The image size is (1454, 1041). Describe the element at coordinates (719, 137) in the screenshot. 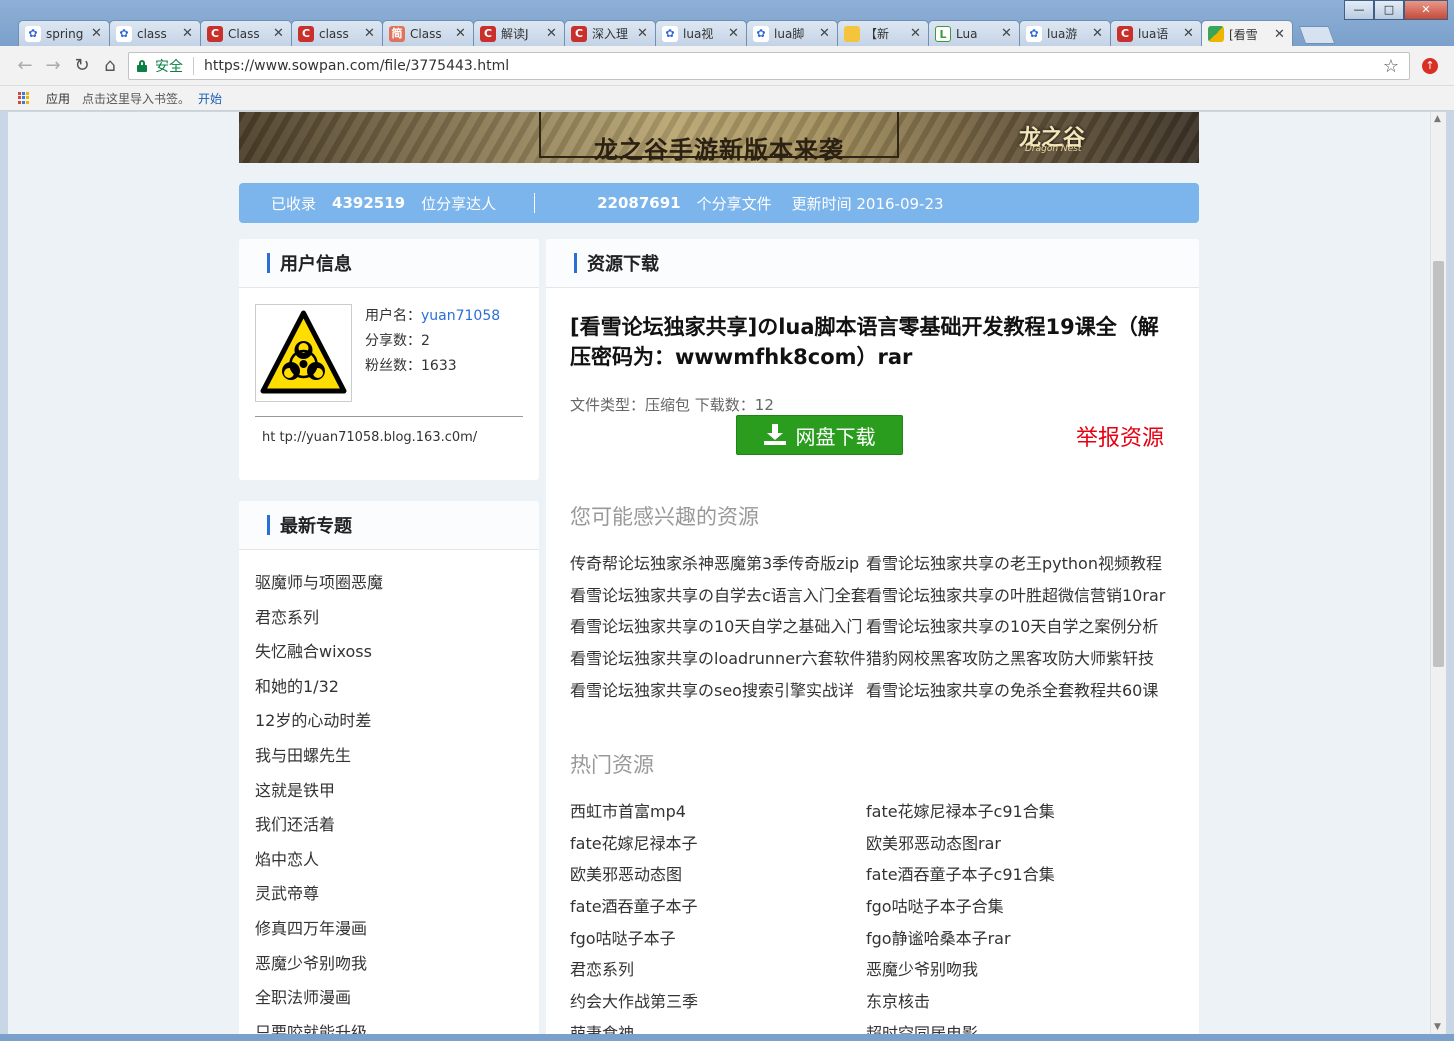

I see `ad-banner: 龙之谷手游新版本来袭 龙之谷 Dragon Nest` at that location.